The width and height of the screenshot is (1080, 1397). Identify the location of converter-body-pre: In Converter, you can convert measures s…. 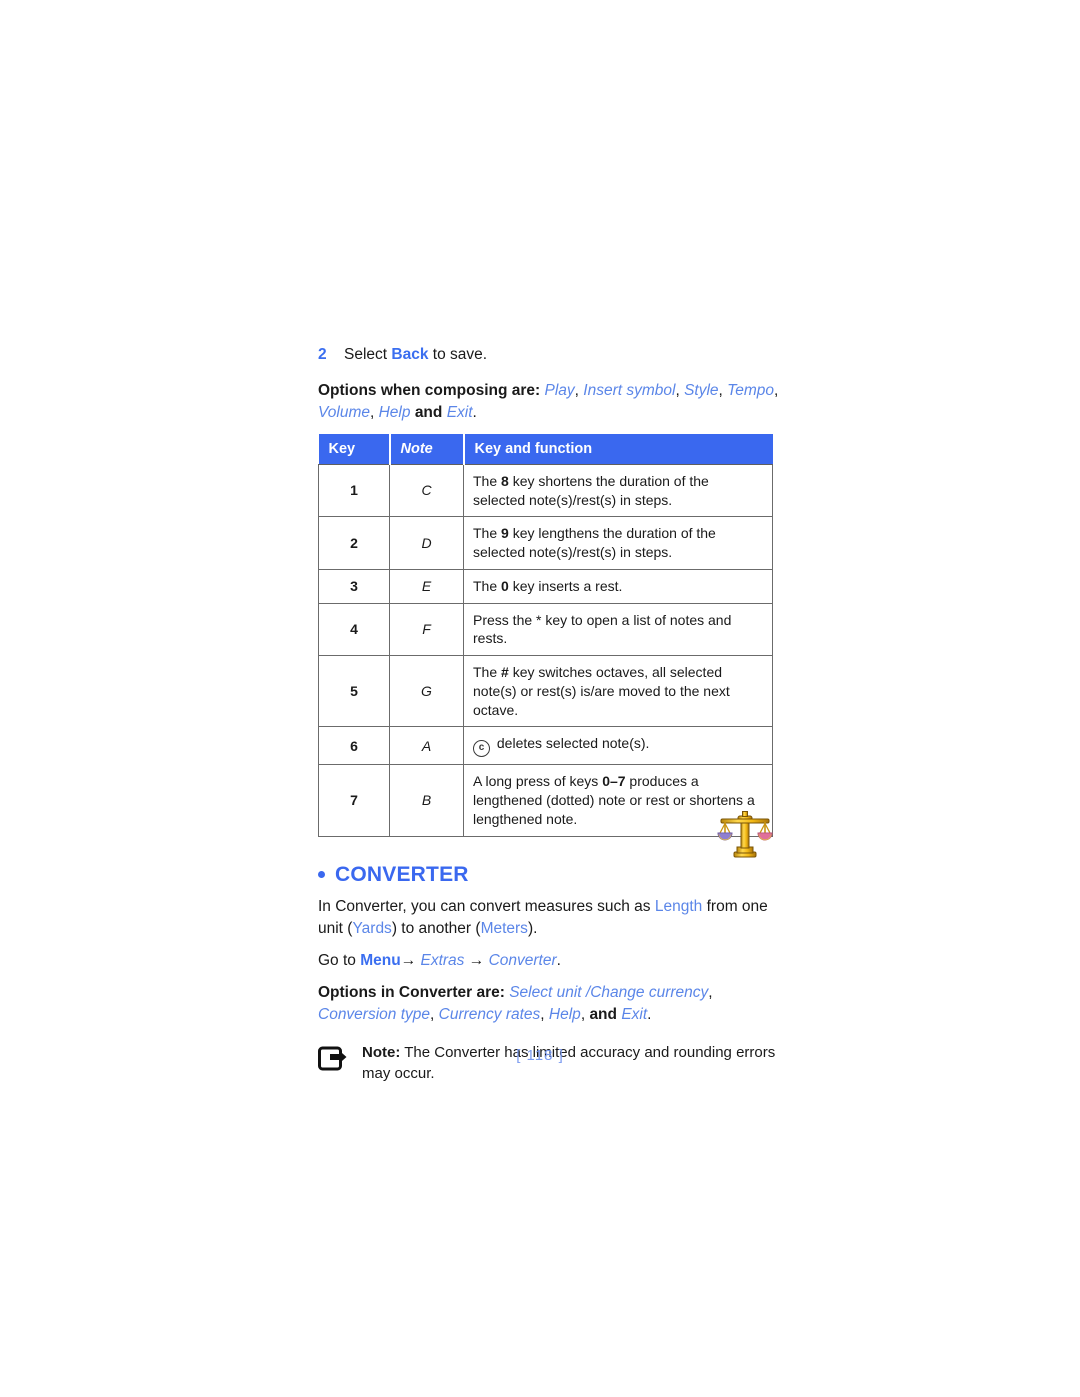
(486, 906).